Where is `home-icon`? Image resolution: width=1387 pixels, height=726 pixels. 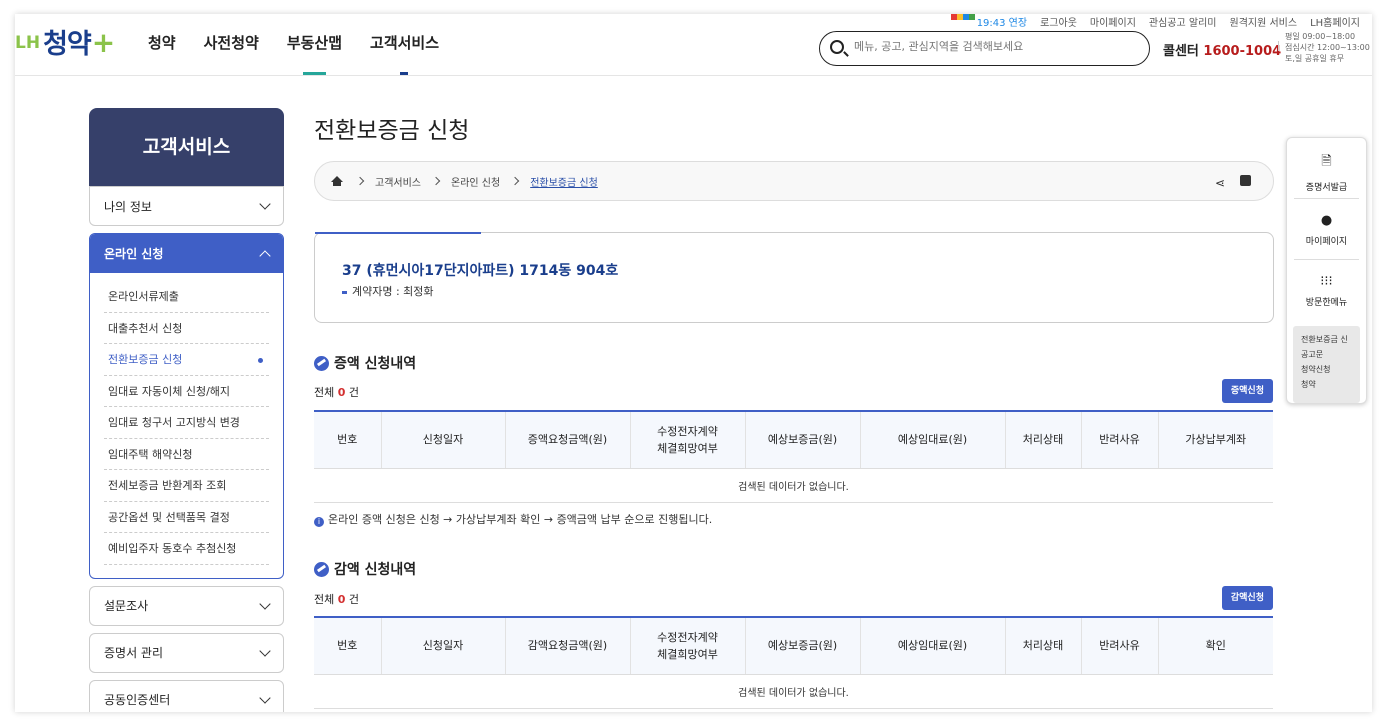
home-icon is located at coordinates (337, 181).